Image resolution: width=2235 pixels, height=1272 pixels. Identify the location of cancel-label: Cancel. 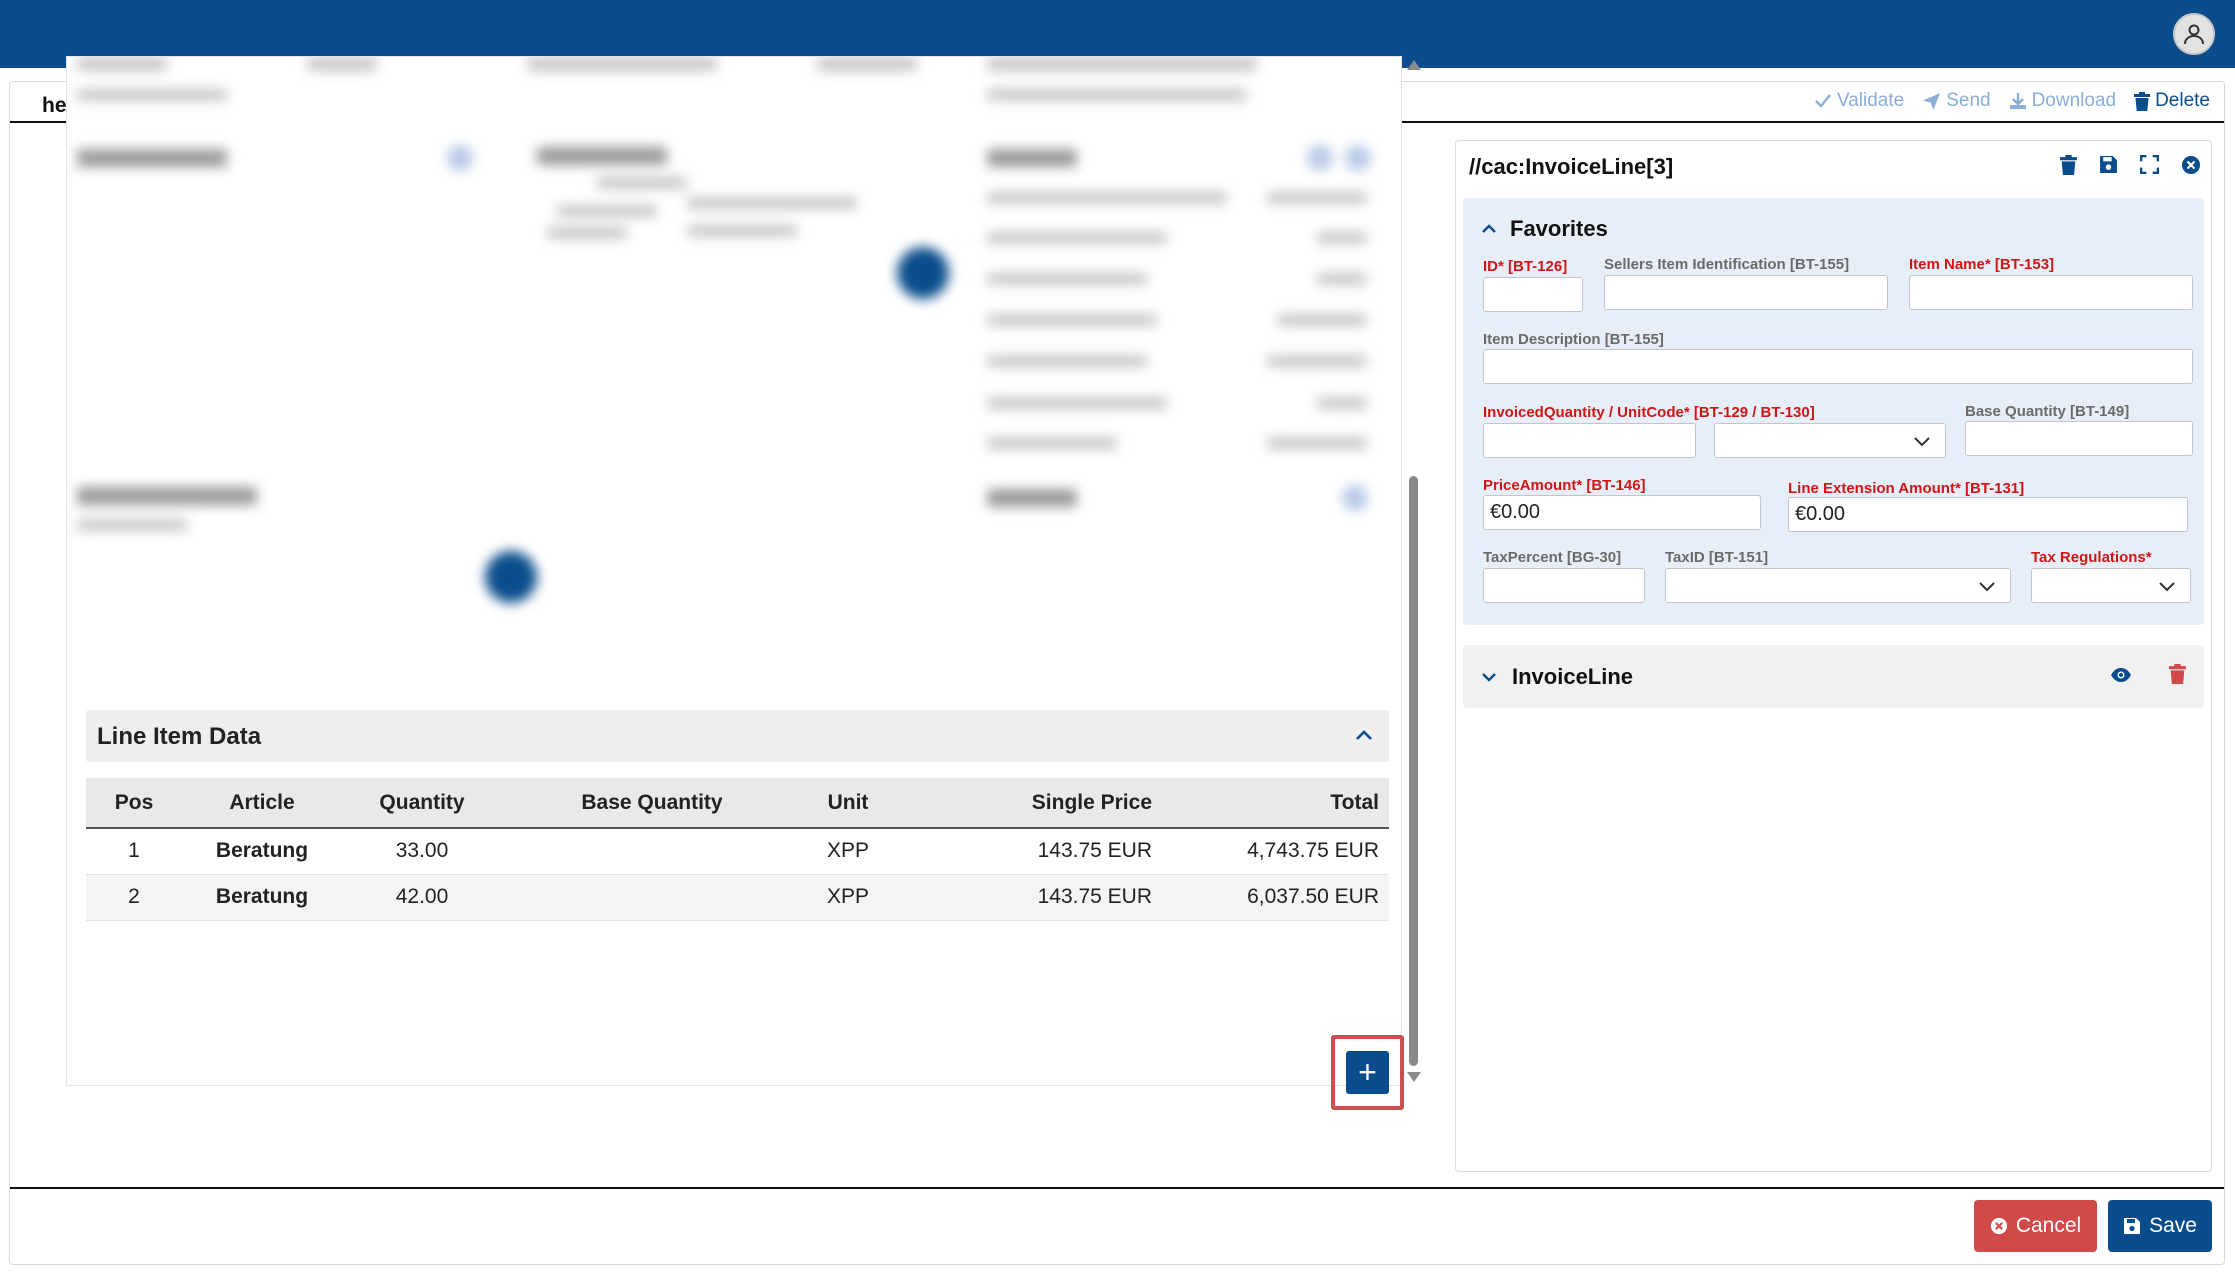
(2048, 1225).